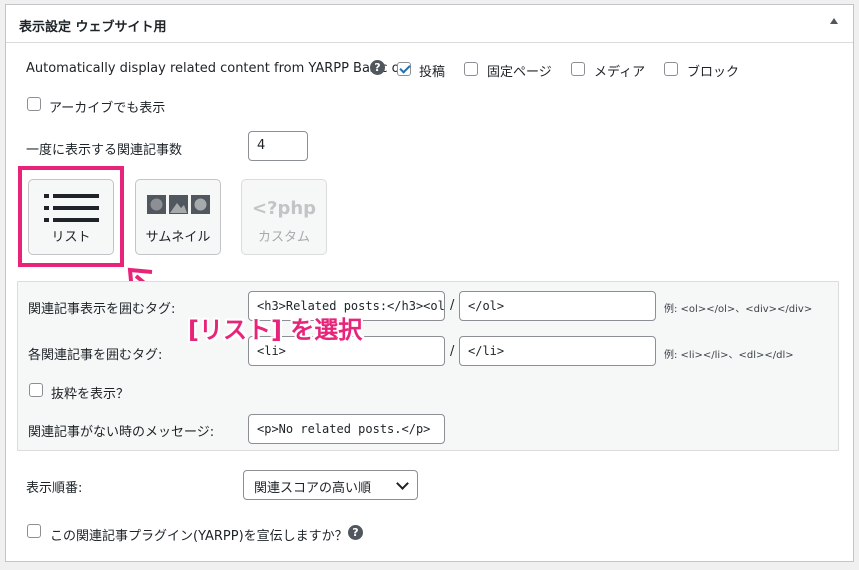  Describe the element at coordinates (34, 531) in the screenshot. I see `promote-checkbox` at that location.